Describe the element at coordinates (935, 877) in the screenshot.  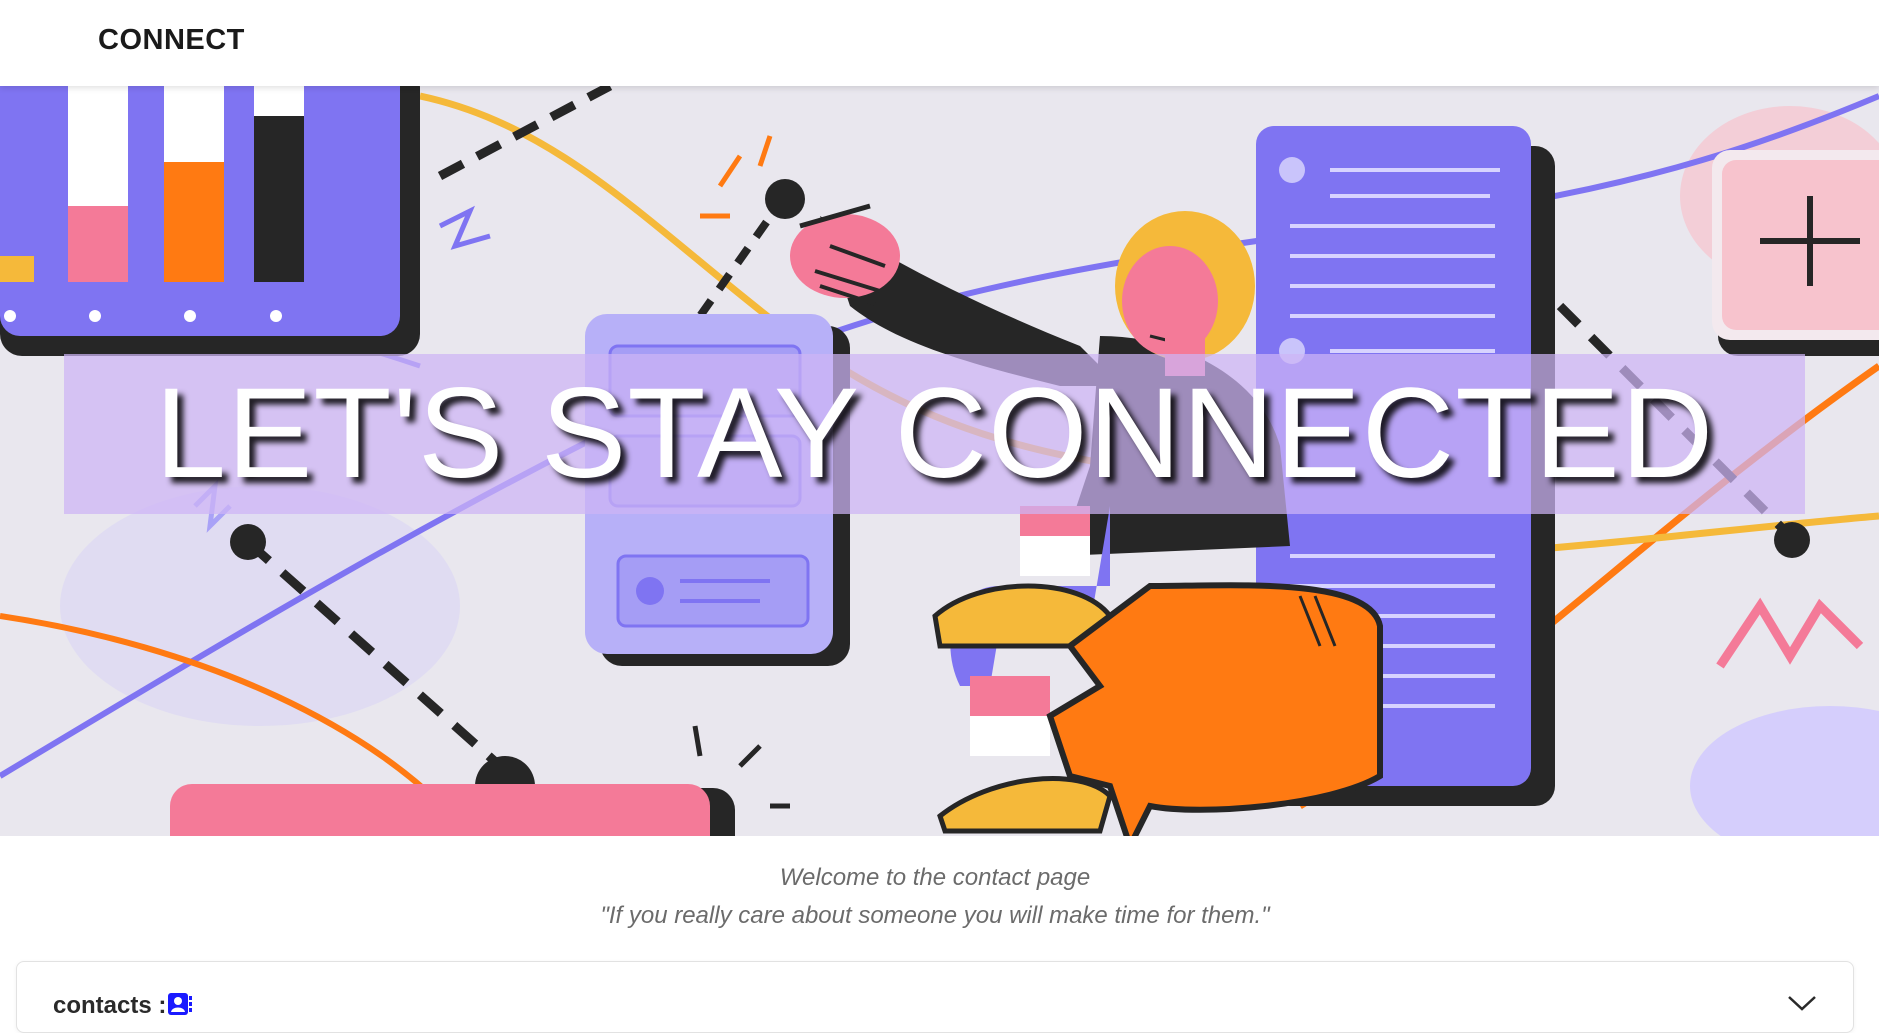
I see `welcome-text: Welcome to the contact page` at that location.